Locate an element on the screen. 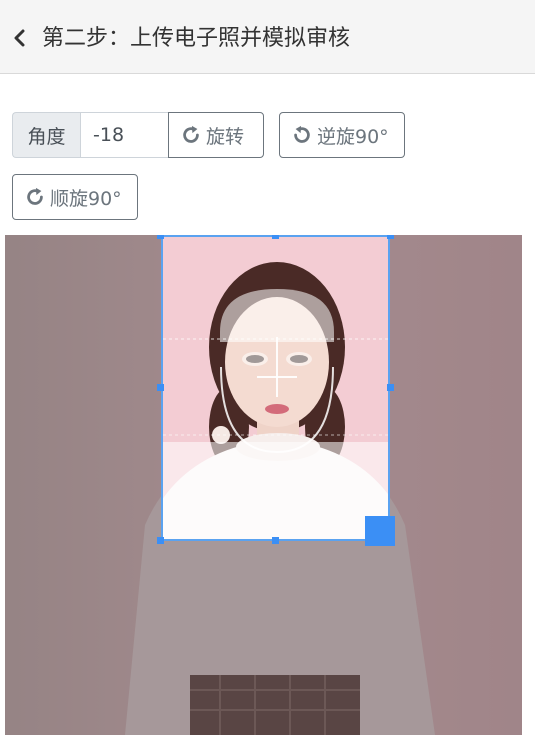  page-header: 第二步：上传电子照并模拟审核 is located at coordinates (267, 37).